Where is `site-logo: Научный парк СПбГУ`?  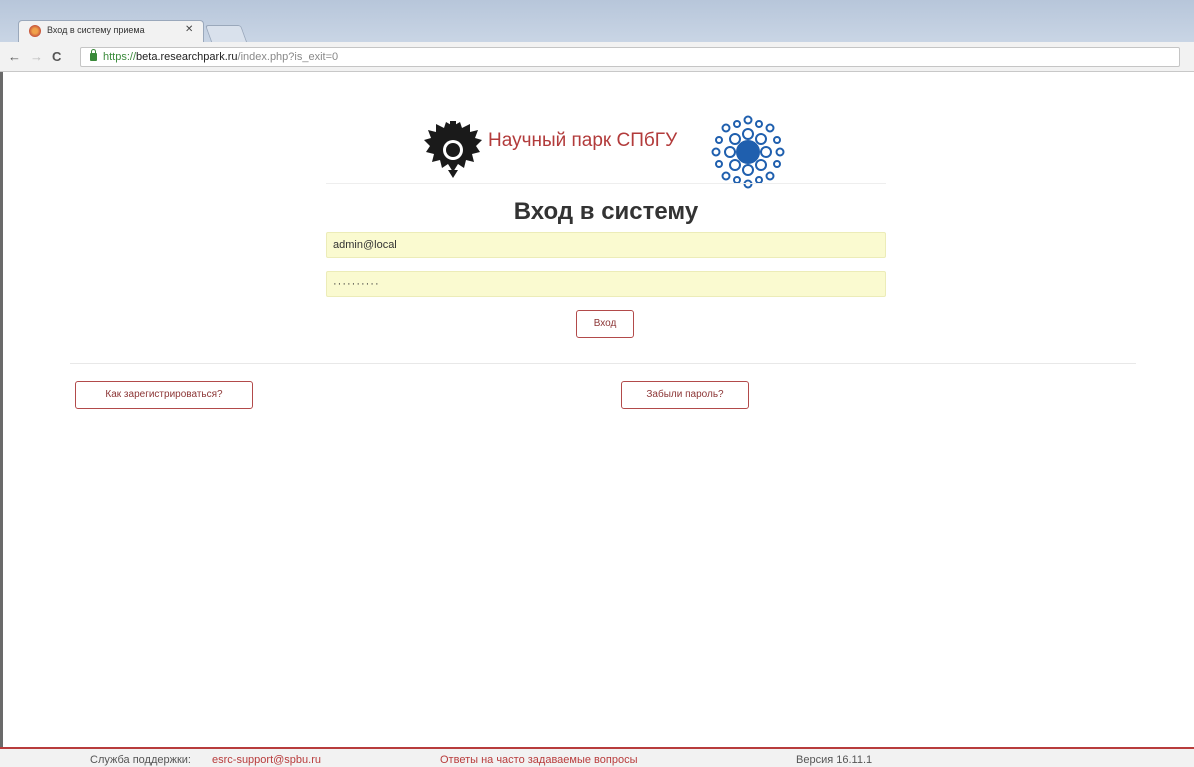
site-logo: Научный парк СПбГУ is located at coordinates (610, 152).